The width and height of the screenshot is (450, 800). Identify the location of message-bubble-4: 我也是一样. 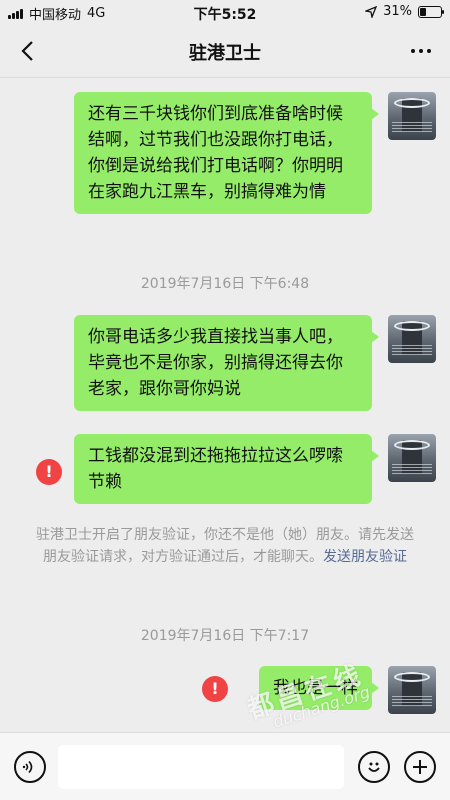
(319, 688).